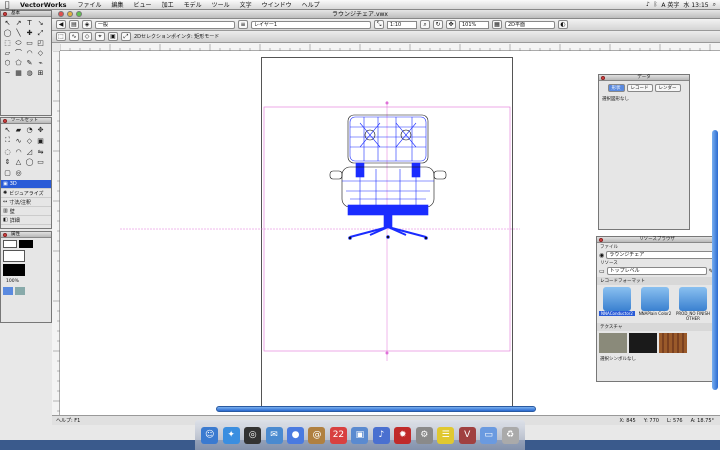 This screenshot has height=450, width=720. What do you see at coordinates (26, 184) in the screenshot?
I see `tool-set-3d: ▣ 3D` at bounding box center [26, 184].